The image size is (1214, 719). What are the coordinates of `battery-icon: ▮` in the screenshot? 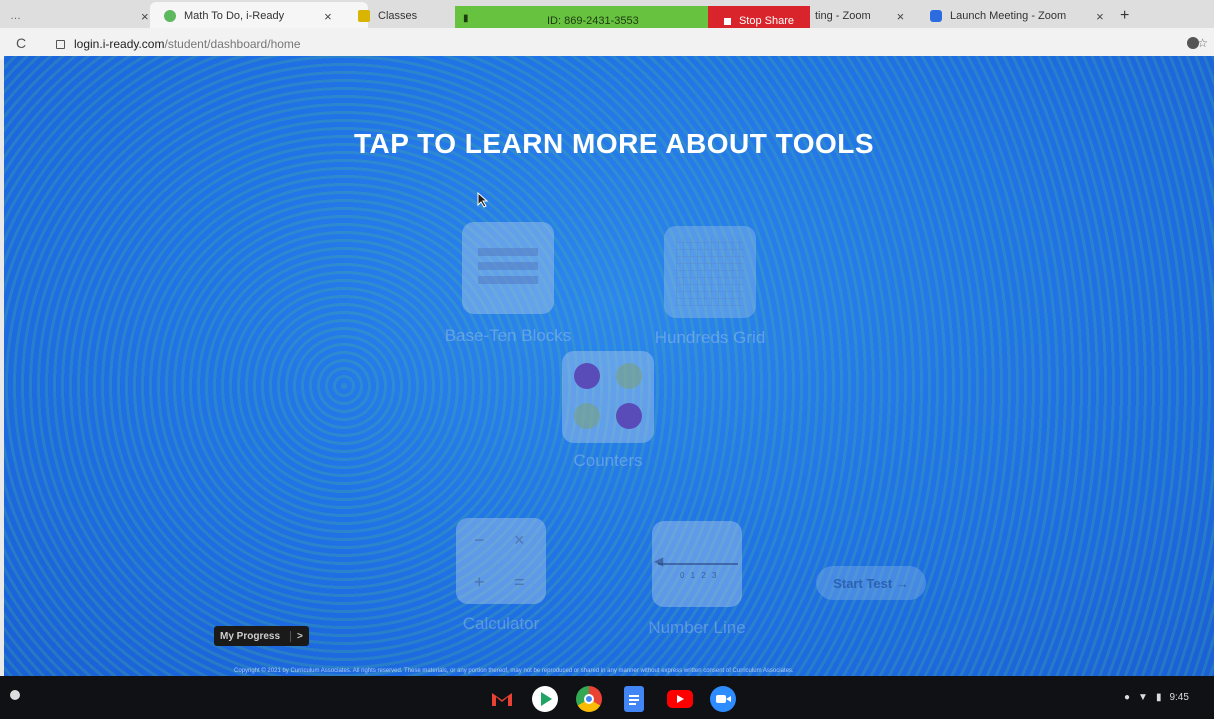 It's located at (1158, 697).